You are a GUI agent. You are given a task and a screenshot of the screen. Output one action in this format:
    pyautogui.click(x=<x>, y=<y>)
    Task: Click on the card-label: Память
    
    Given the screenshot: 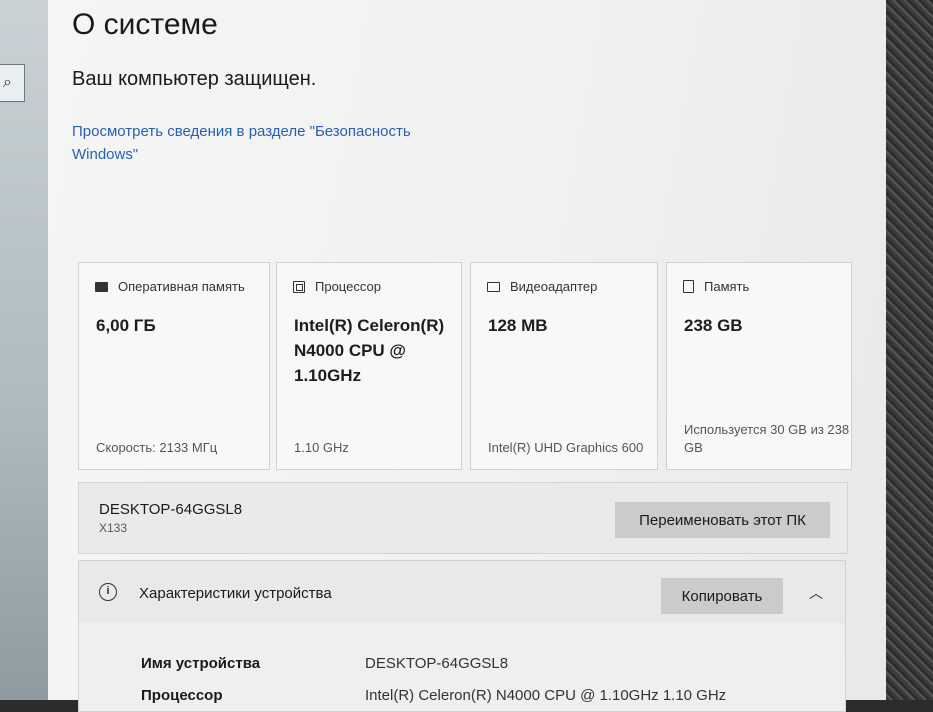 What is the action you would take?
    pyautogui.click(x=727, y=286)
    